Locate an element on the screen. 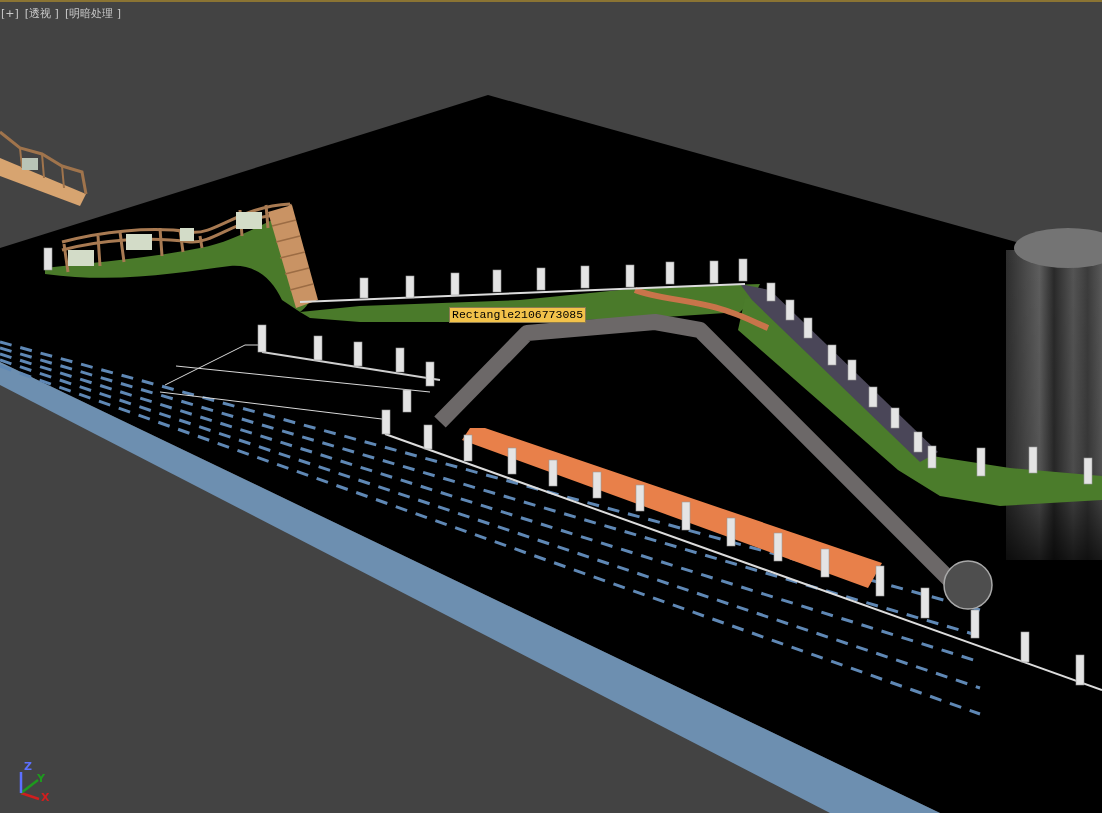 The width and height of the screenshot is (1102, 813). axis-label: X is located at coordinates (45, 797).